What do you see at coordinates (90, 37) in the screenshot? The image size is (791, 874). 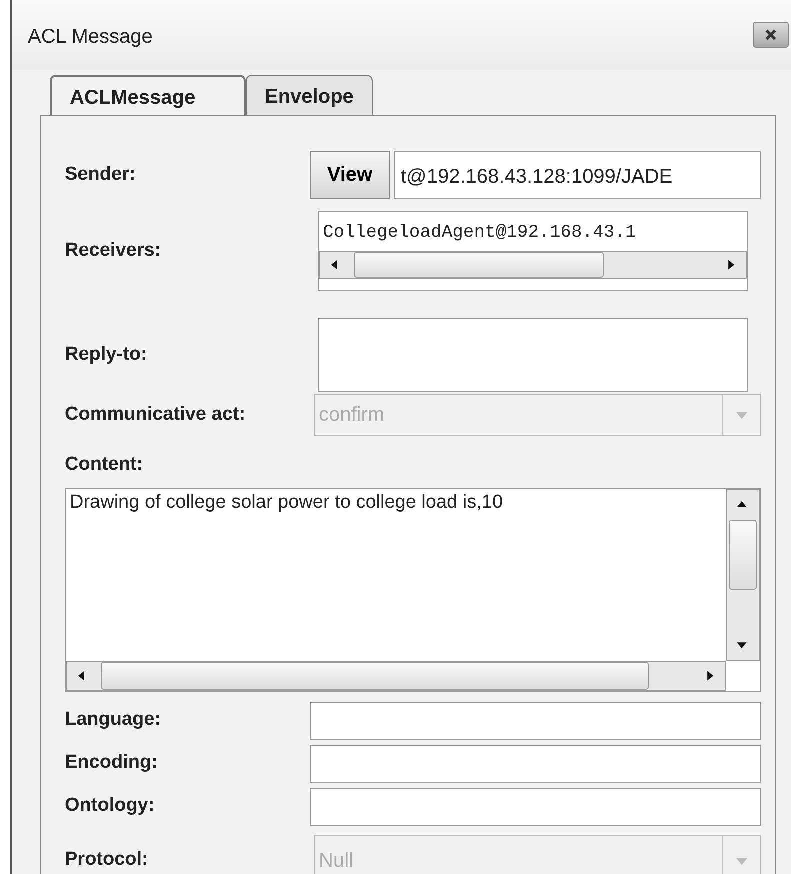 I see `window-title: ACL Message` at bounding box center [90, 37].